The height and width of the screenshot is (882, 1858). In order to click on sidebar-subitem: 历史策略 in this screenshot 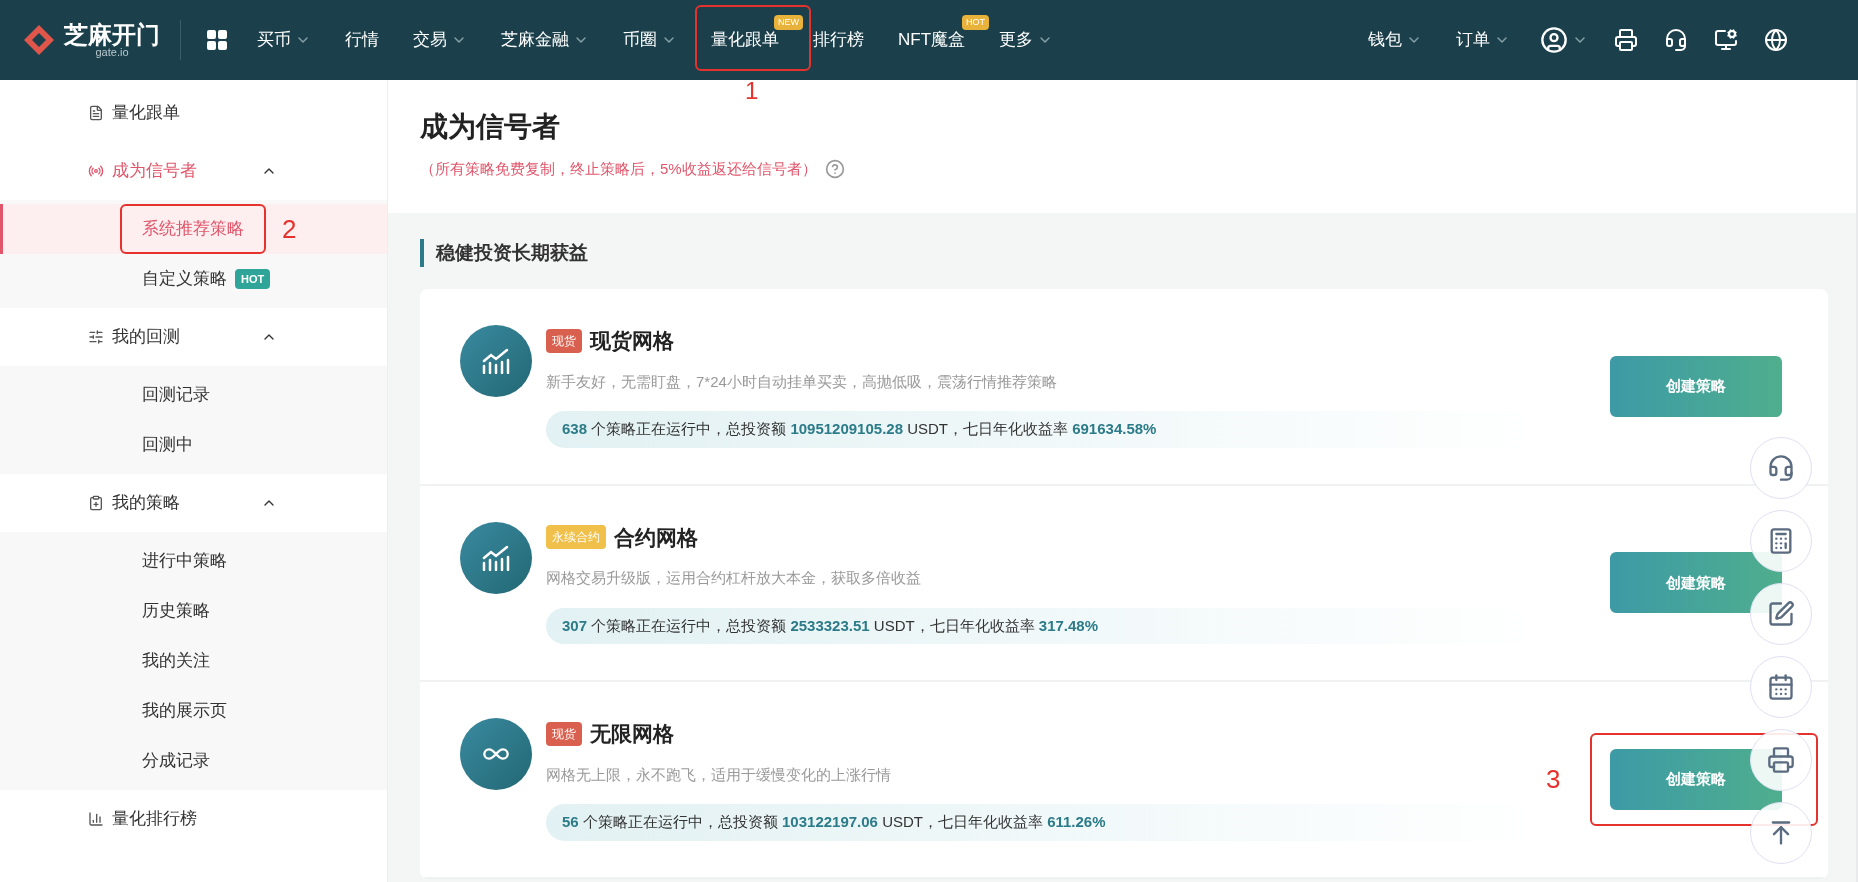, I will do `click(193, 611)`.